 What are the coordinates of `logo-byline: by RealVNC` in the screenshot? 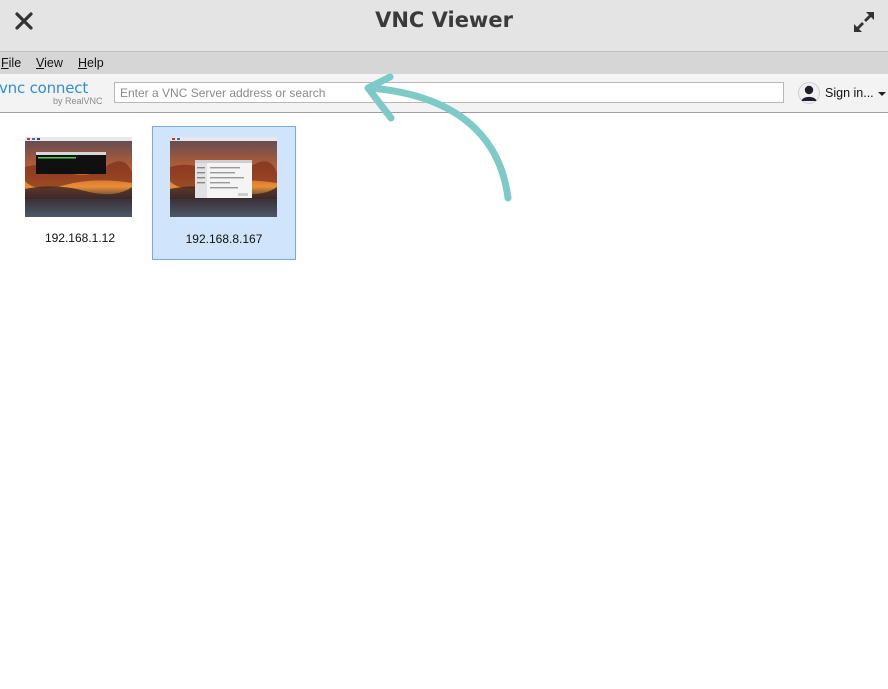 It's located at (78, 101).